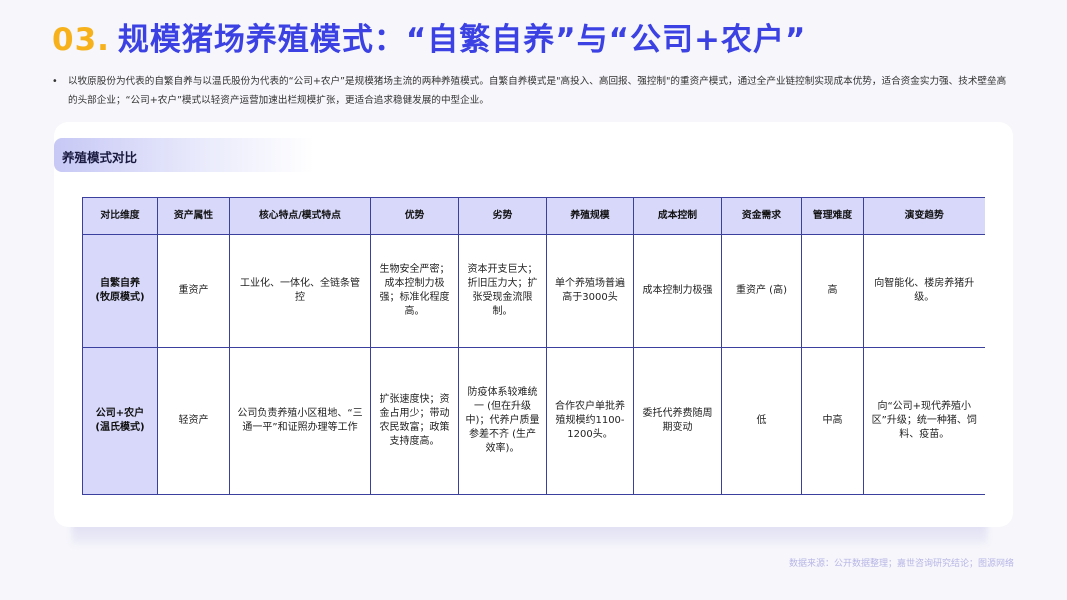 The width and height of the screenshot is (1067, 600). What do you see at coordinates (502, 216) in the screenshot?
I see `column-header: 劣势` at bounding box center [502, 216].